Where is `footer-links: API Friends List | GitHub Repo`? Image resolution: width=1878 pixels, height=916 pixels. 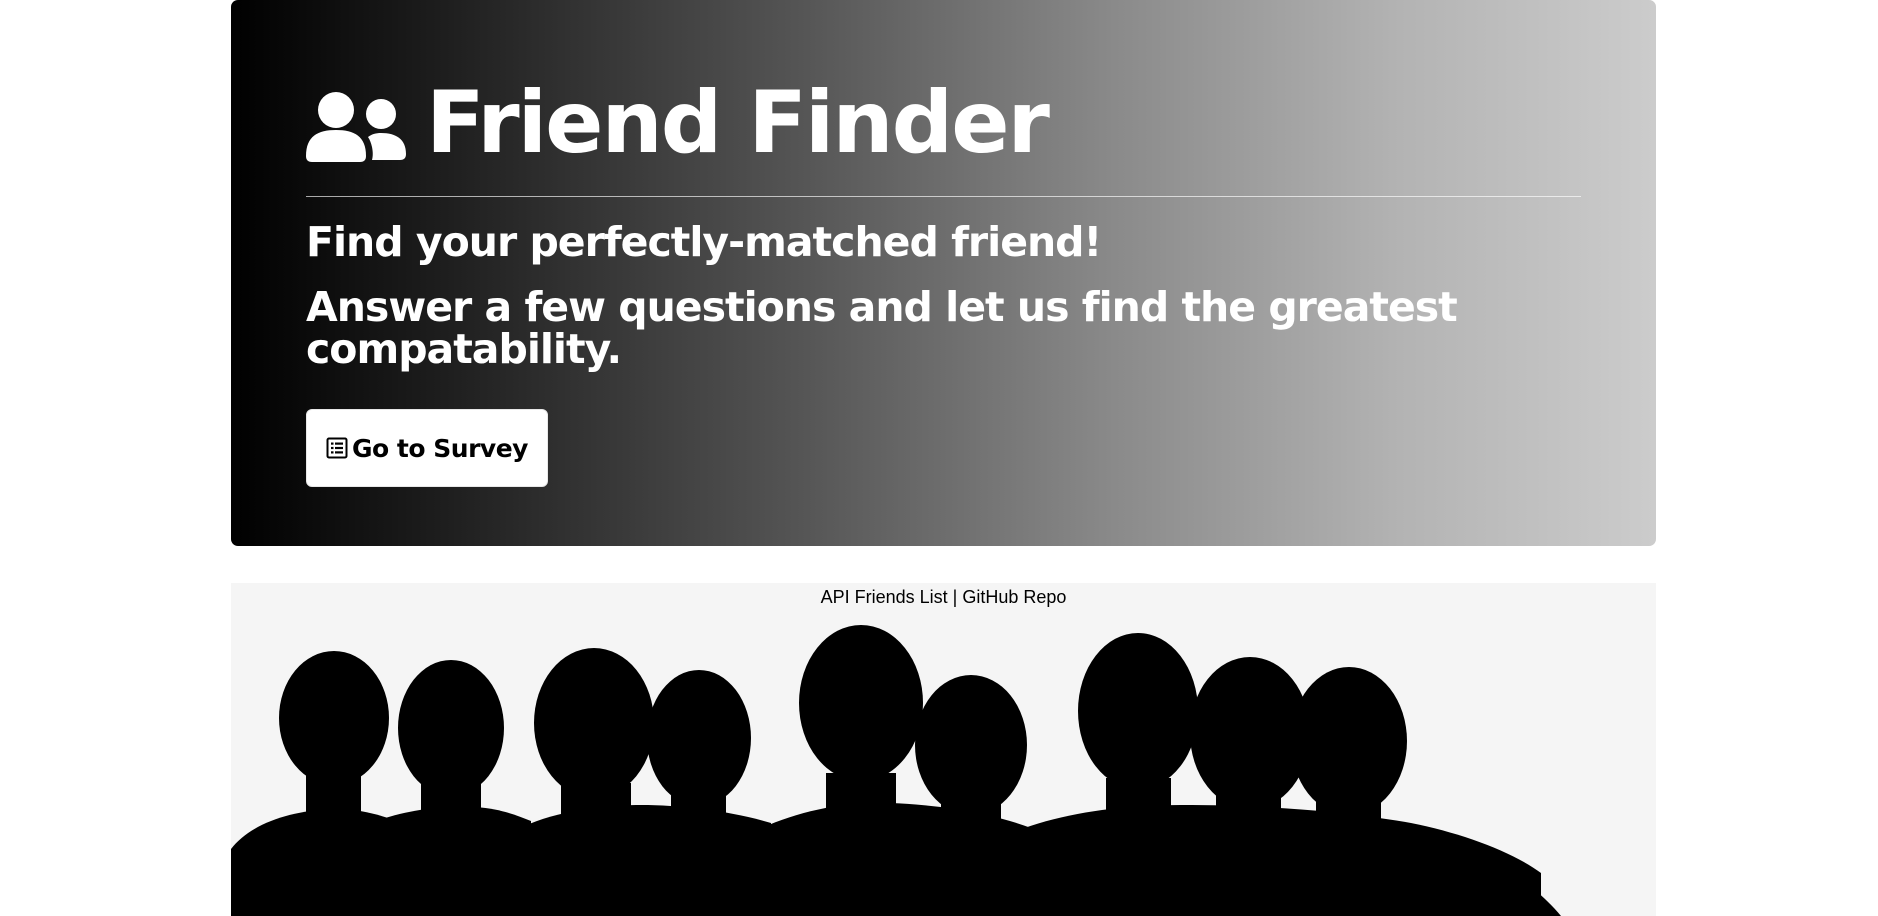 footer-links: API Friends List | GitHub Repo is located at coordinates (943, 597).